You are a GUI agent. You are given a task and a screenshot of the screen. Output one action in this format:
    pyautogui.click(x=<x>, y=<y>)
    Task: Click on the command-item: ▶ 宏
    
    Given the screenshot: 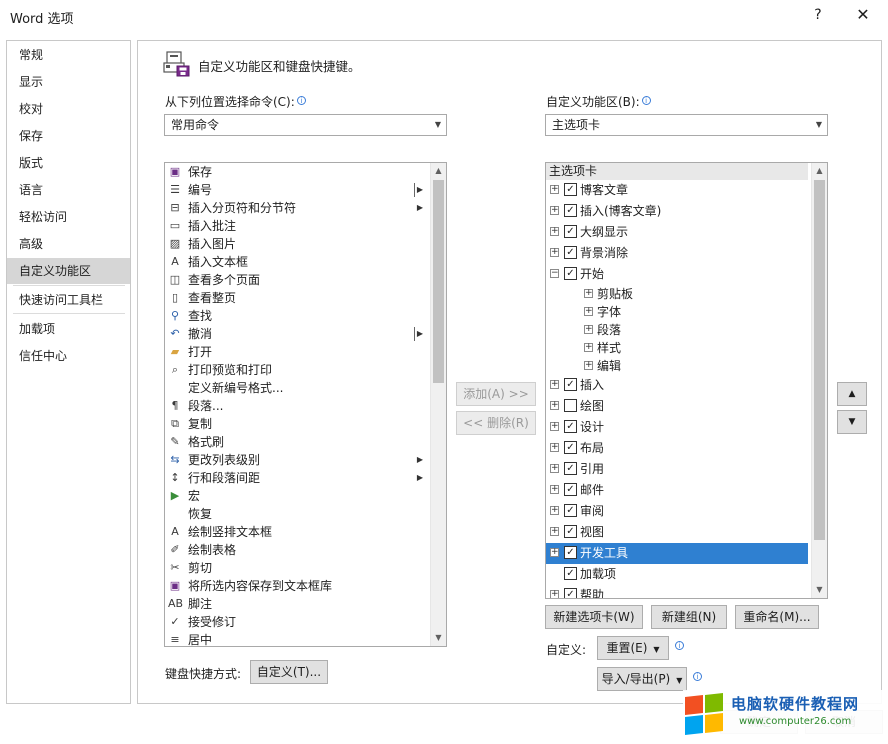 What is the action you would take?
    pyautogui.click(x=298, y=496)
    